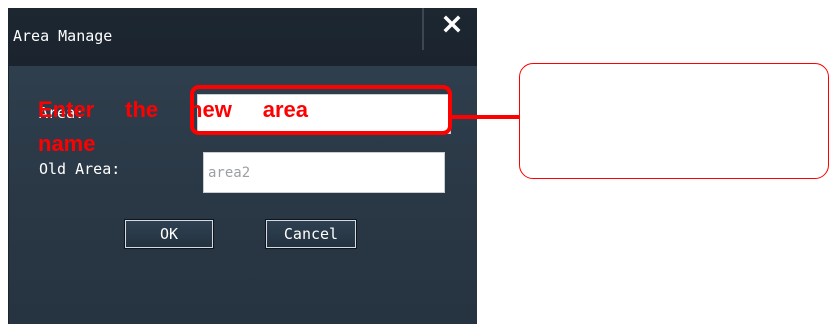 Image resolution: width=832 pixels, height=324 pixels. What do you see at coordinates (311, 234) in the screenshot?
I see `cancel-button: Cancel` at bounding box center [311, 234].